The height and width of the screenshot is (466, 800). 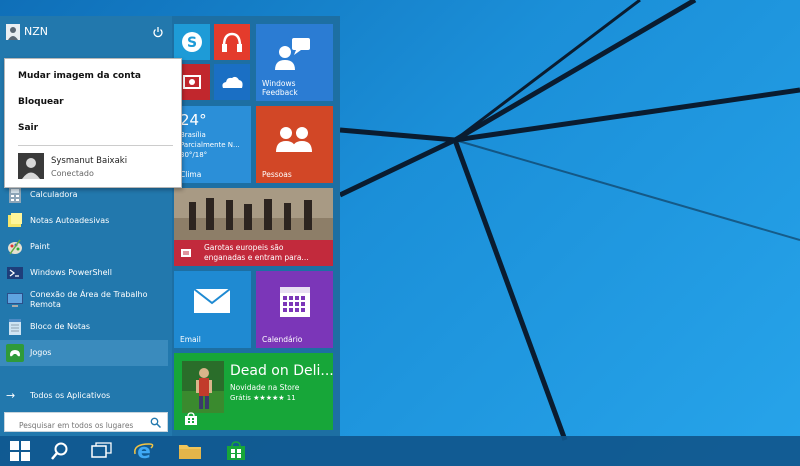 What do you see at coordinates (15, 220) in the screenshot?
I see `sticky-notes-icon` at bounding box center [15, 220].